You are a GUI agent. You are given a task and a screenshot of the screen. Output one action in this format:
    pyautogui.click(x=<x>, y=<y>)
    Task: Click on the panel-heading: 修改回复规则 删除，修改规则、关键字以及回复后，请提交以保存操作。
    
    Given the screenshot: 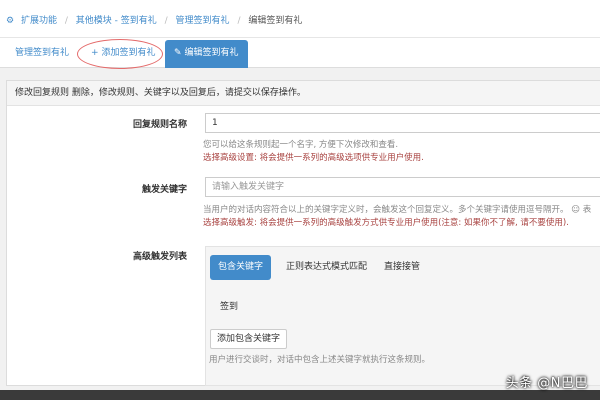 What is the action you would take?
    pyautogui.click(x=303, y=93)
    